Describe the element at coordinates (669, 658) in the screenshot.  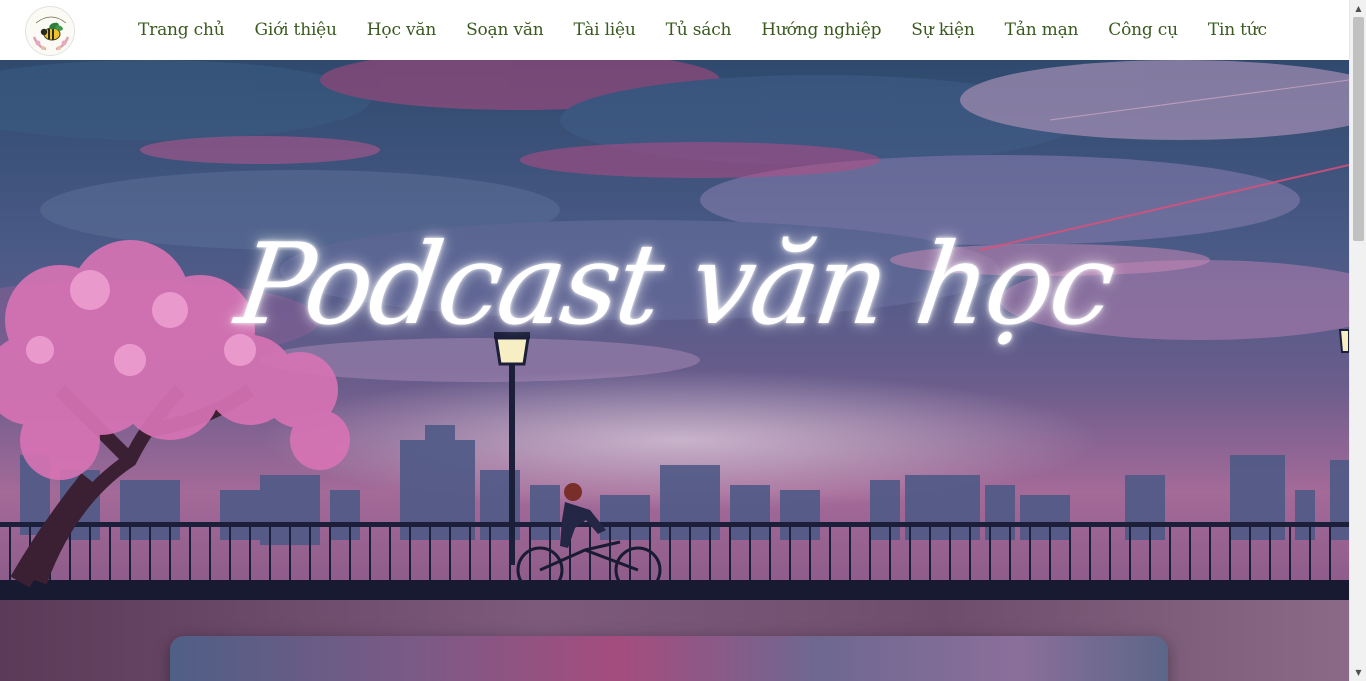
I see `featured-card` at that location.